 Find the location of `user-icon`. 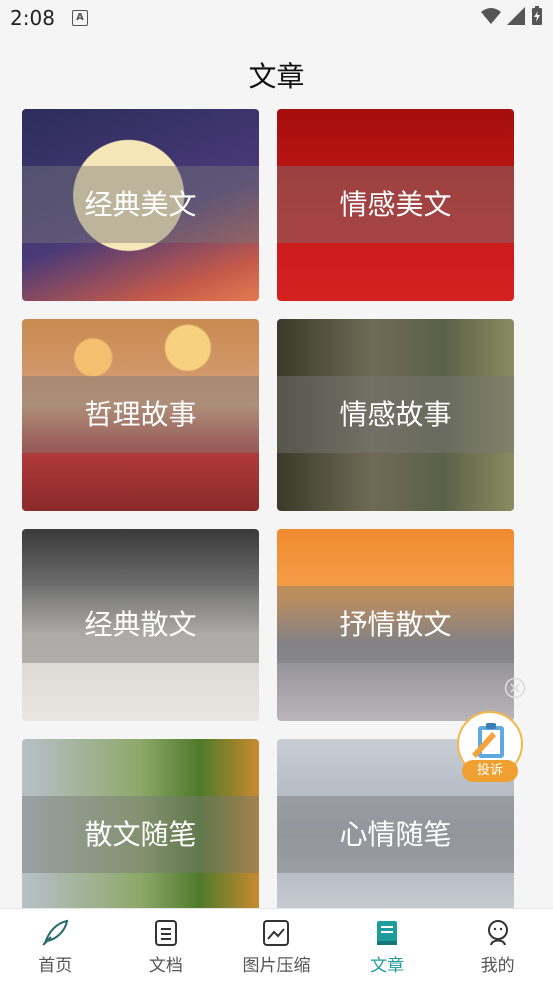

user-icon is located at coordinates (497, 933).